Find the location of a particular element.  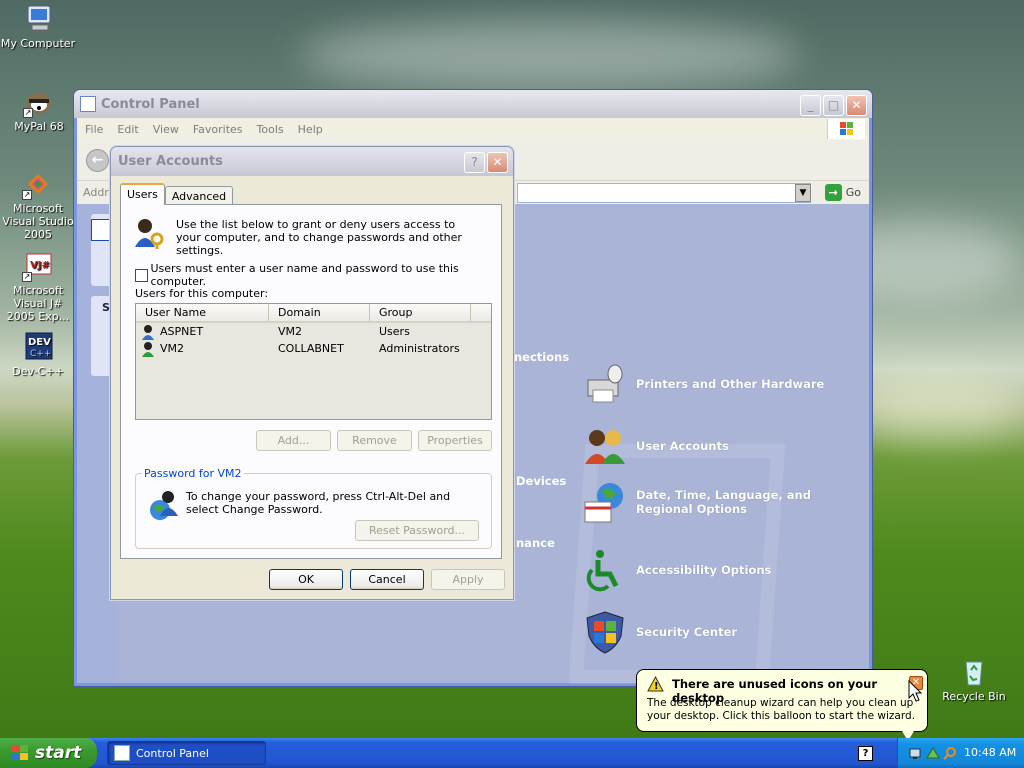

dev-cpp-icon: DEV C++ is located at coordinates (38, 347).